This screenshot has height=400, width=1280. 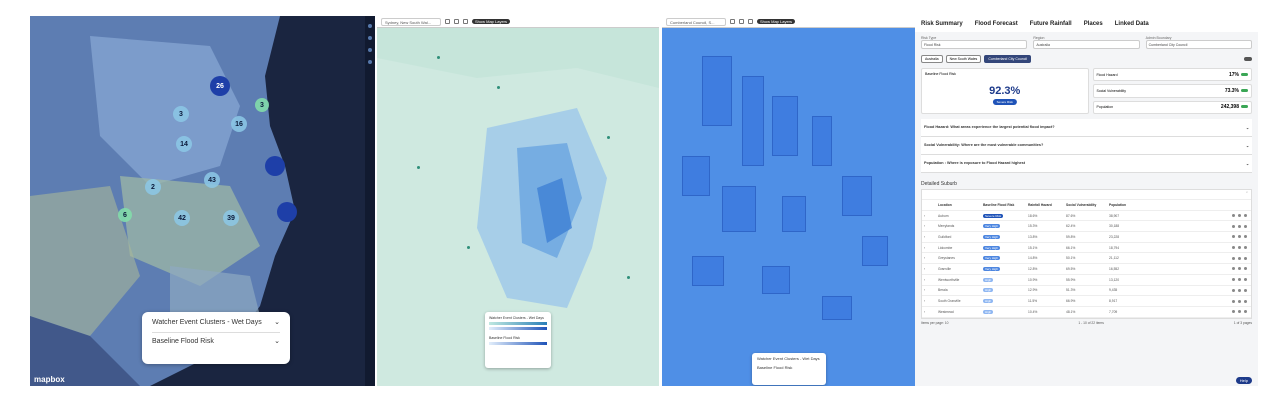 I want to click on admin-boundary-select: Cumberland City Council, so click(x=1198, y=44).